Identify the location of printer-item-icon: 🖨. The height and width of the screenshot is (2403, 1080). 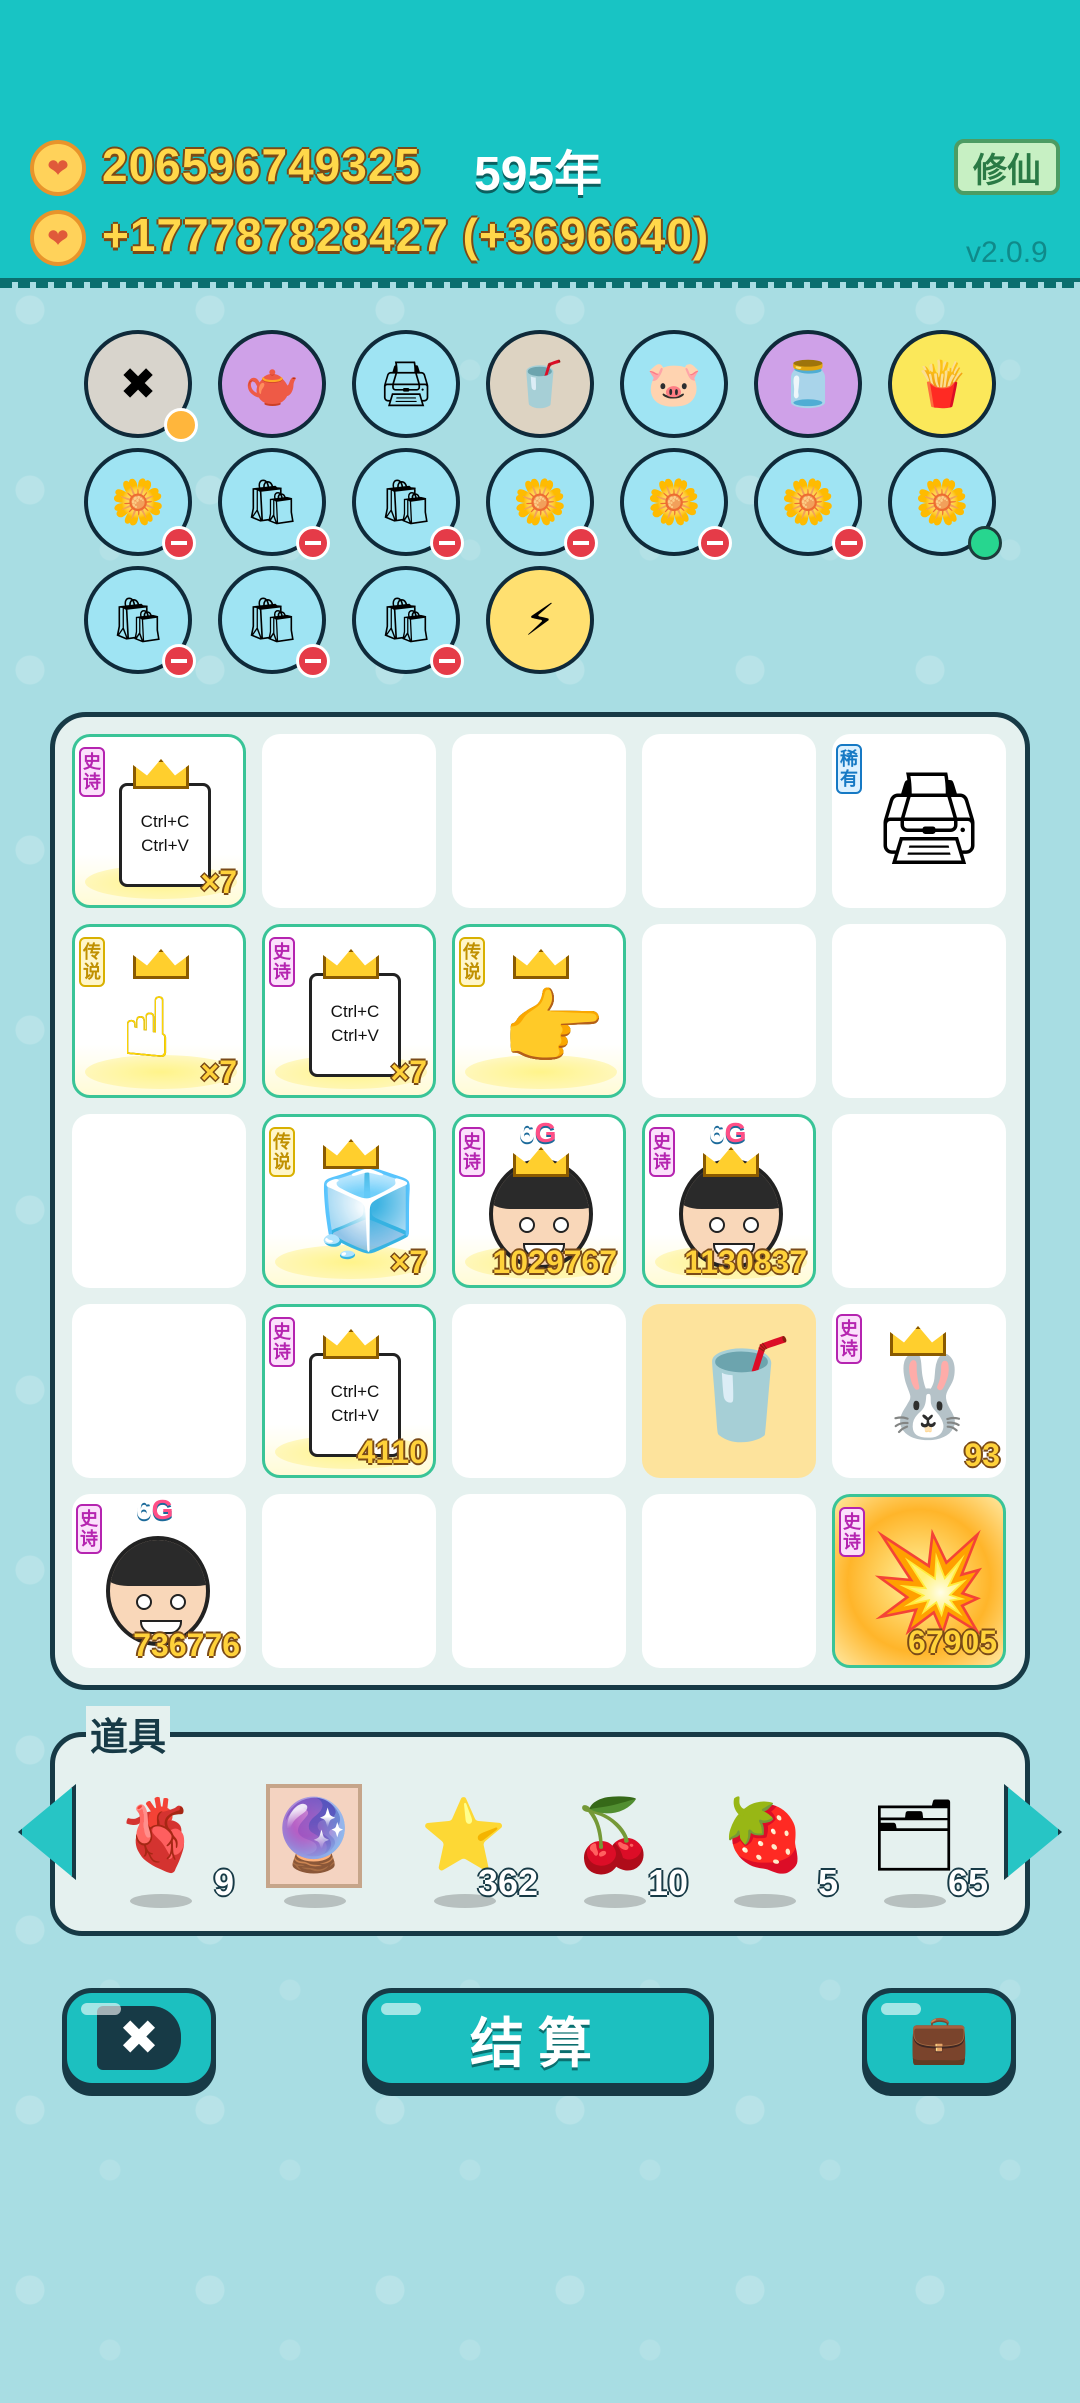
(406, 384).